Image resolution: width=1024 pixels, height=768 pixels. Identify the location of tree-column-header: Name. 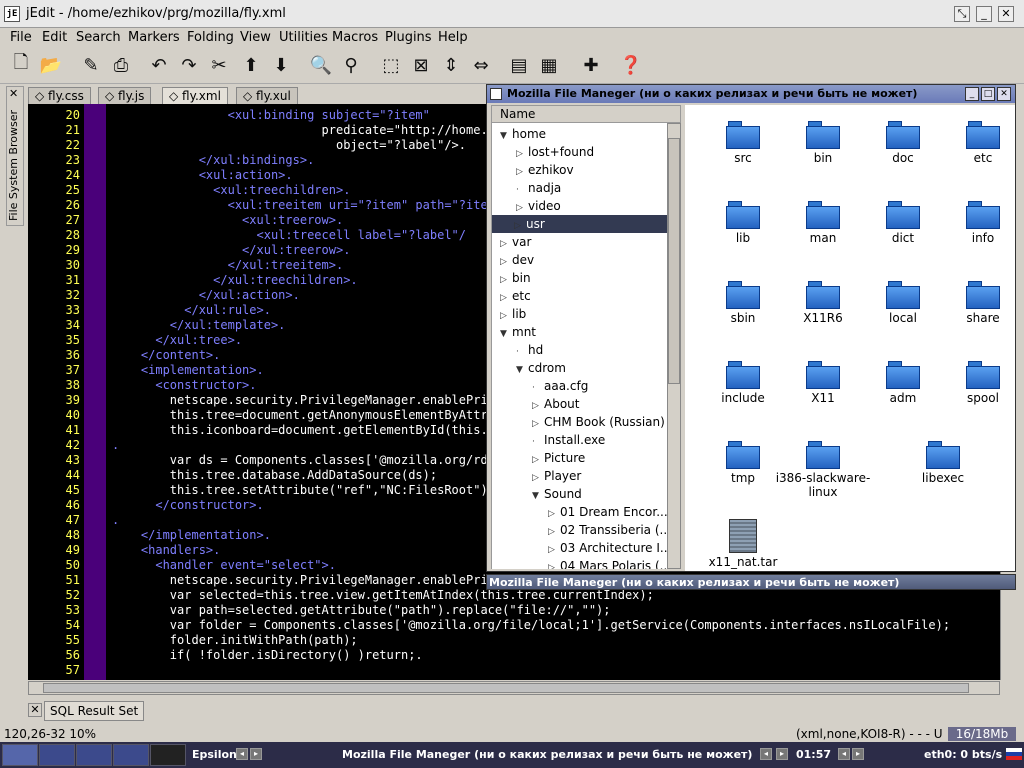
(586, 114).